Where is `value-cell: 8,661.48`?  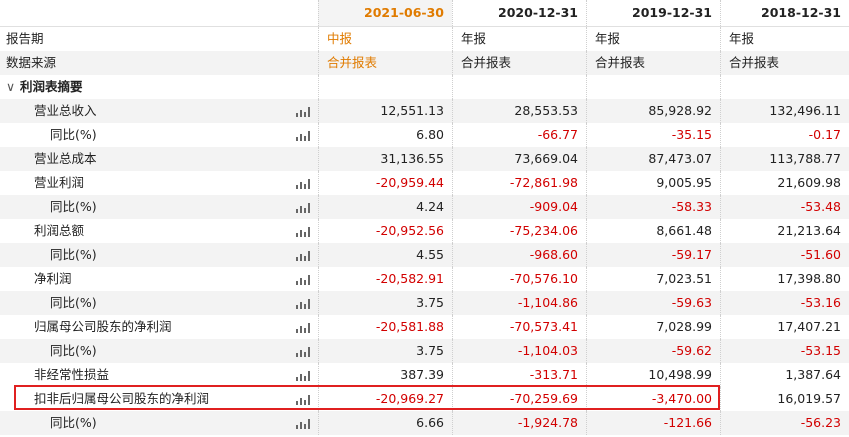
value-cell: 8,661.48 is located at coordinates (653, 231).